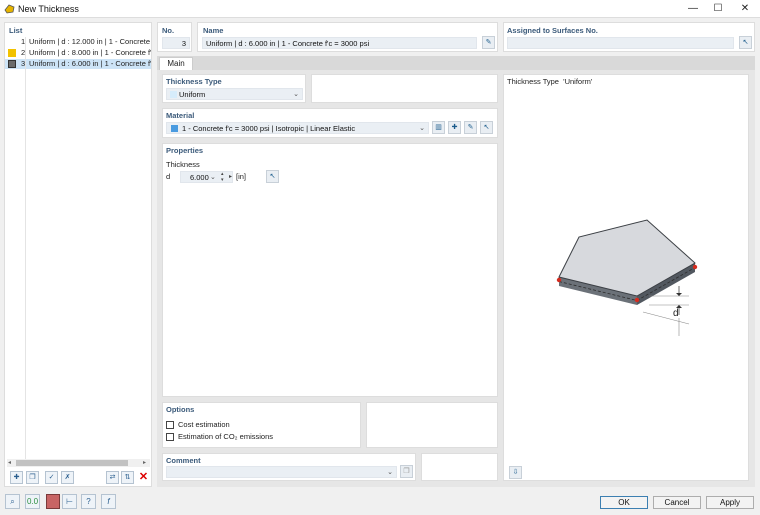  What do you see at coordinates (185, 150) in the screenshot?
I see `properties-header: Properties` at bounding box center [185, 150].